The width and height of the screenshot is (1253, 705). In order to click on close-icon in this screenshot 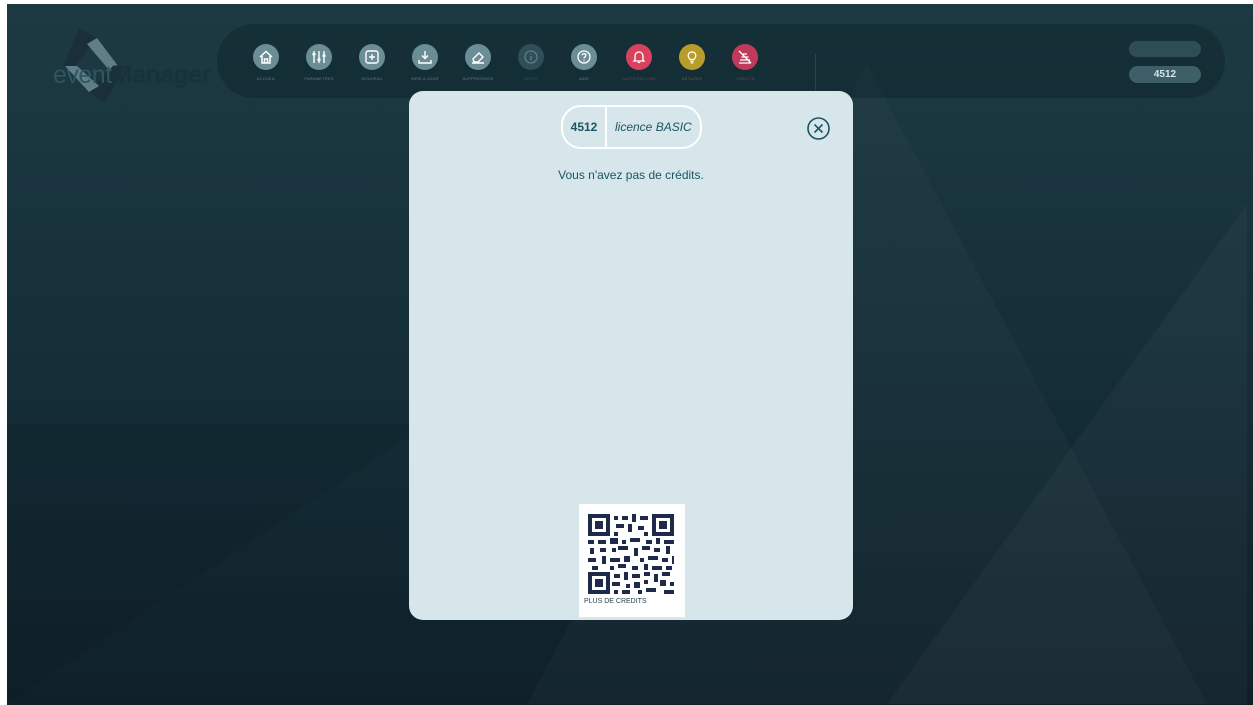, I will do `click(818, 128)`.